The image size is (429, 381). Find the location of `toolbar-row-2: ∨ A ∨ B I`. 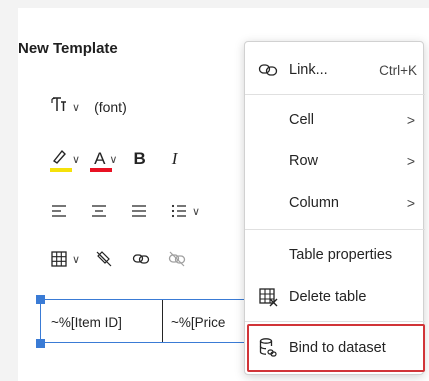

toolbar-row-2: ∨ A ∨ B I is located at coordinates (113, 159).